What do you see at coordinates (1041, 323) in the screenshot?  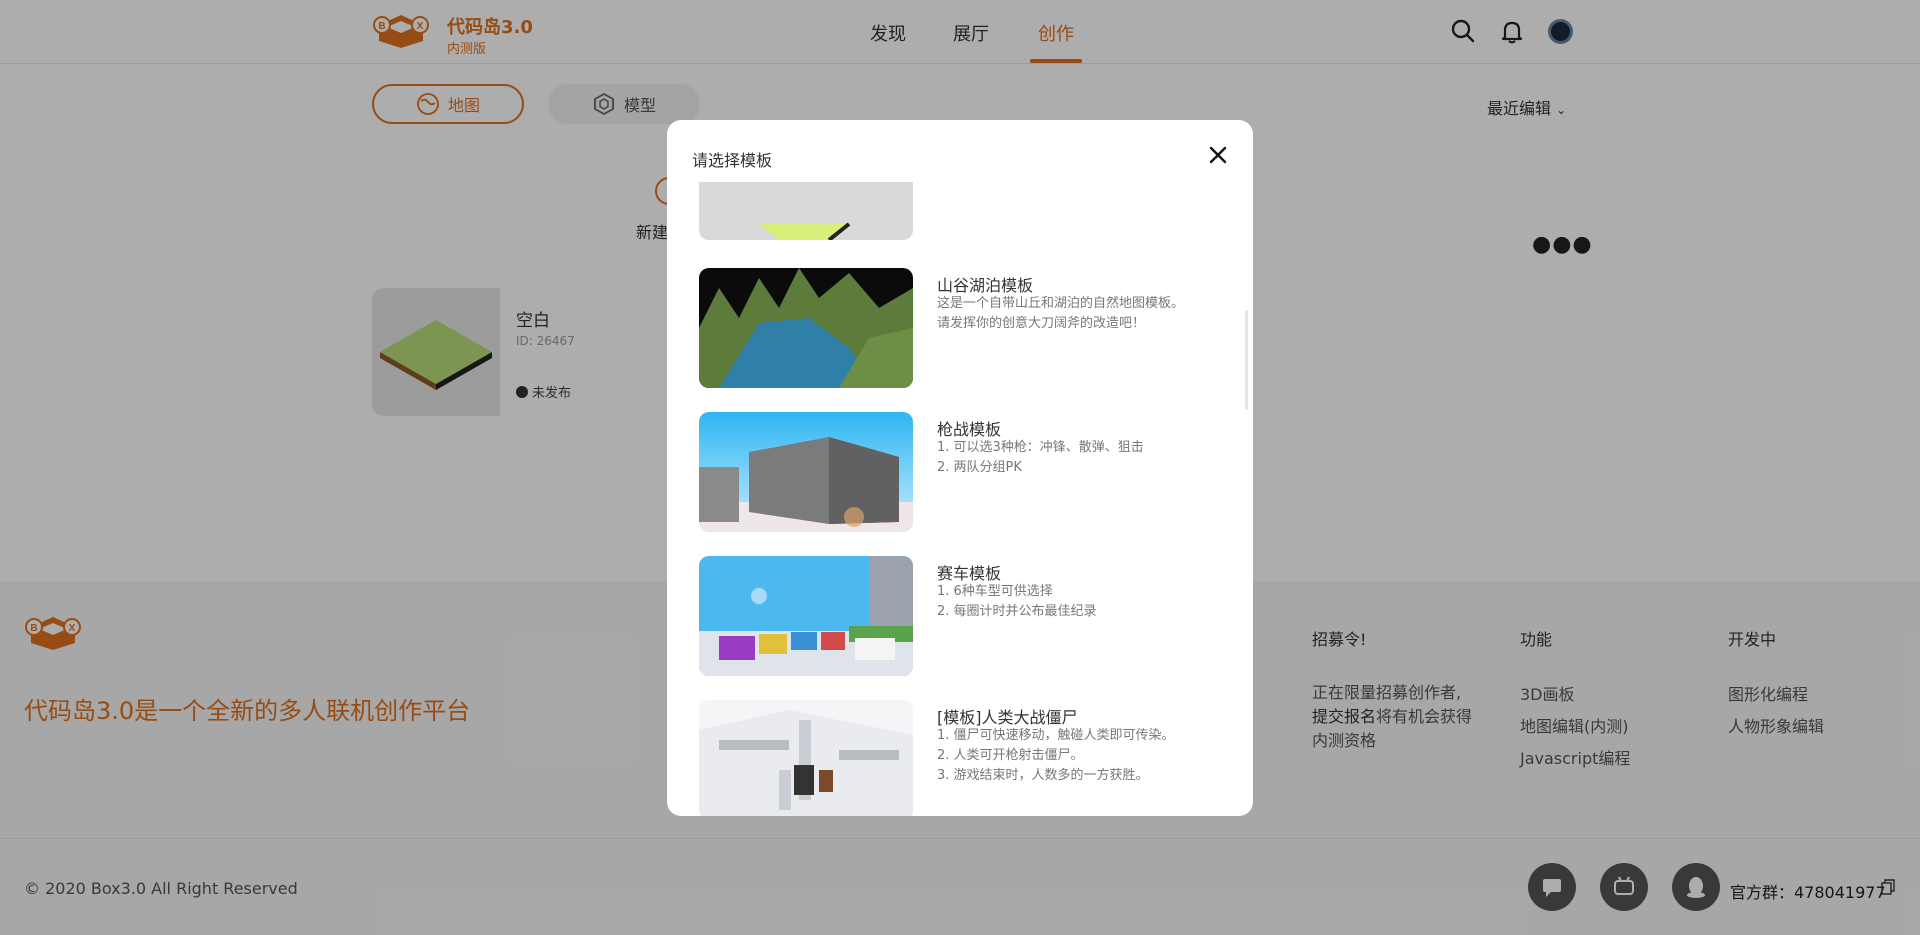 I see `template-desc-line: 请发挥你的创意大刀阔斧的改造吧！` at bounding box center [1041, 323].